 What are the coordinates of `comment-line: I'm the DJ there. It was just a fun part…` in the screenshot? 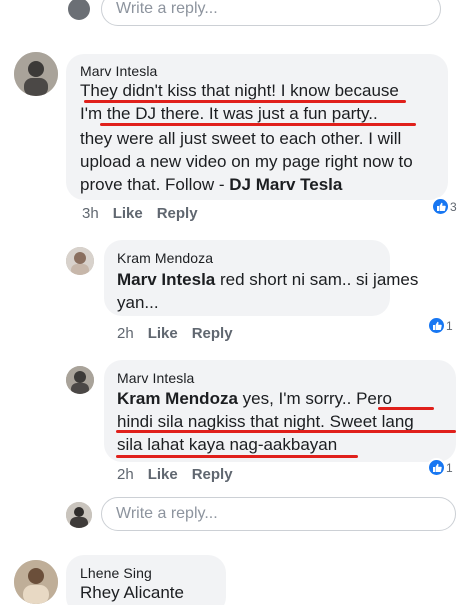 It's located at (229, 113).